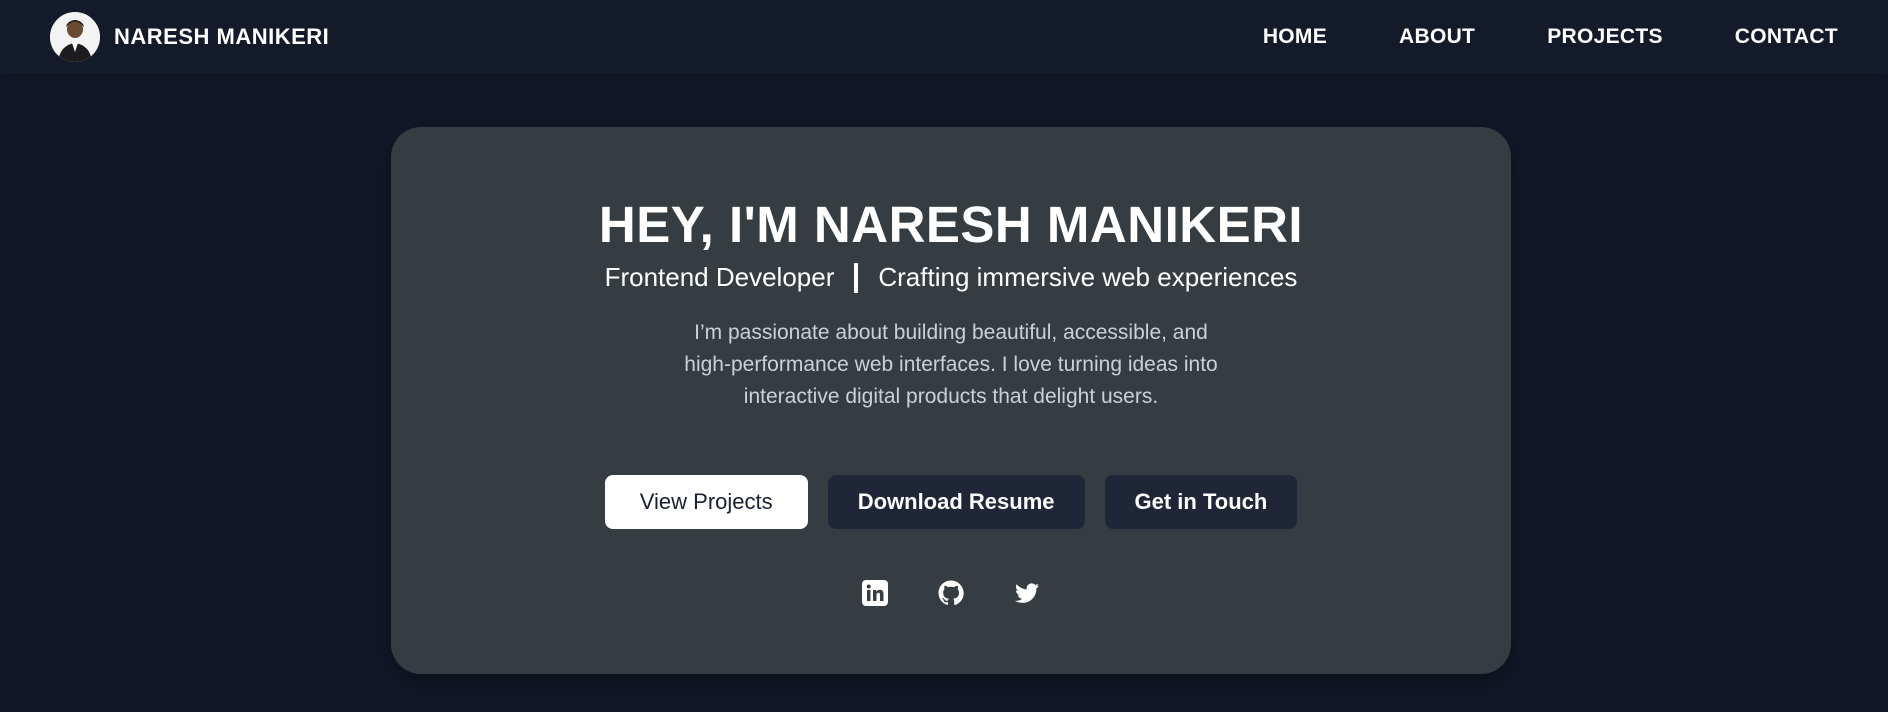 This screenshot has width=1888, height=712. Describe the element at coordinates (1201, 502) in the screenshot. I see `get-in-touch-button: Get in Touch` at that location.